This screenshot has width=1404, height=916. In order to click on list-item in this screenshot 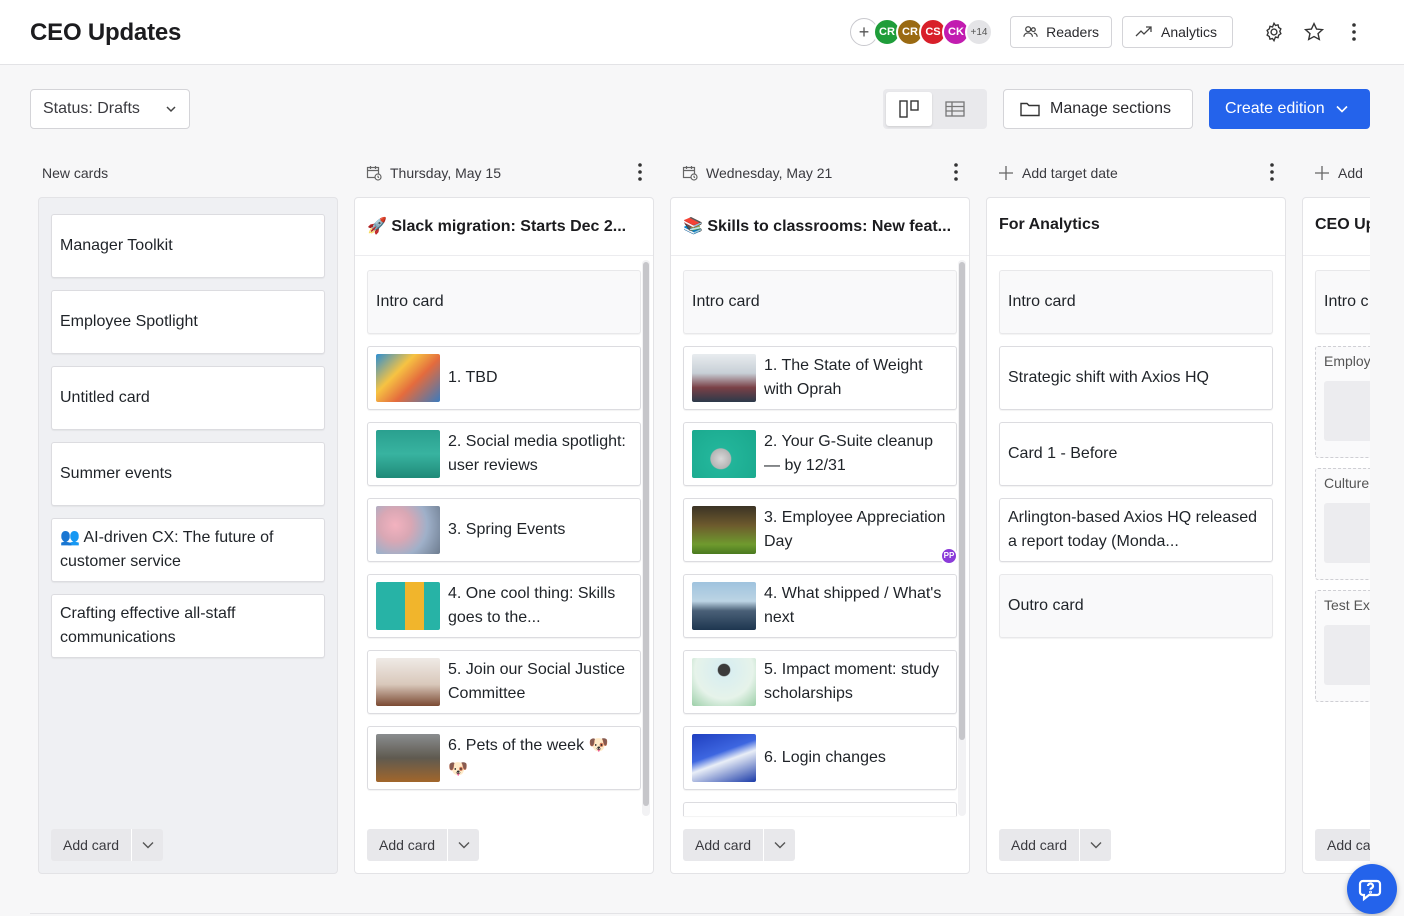, I will do `click(820, 809)`.